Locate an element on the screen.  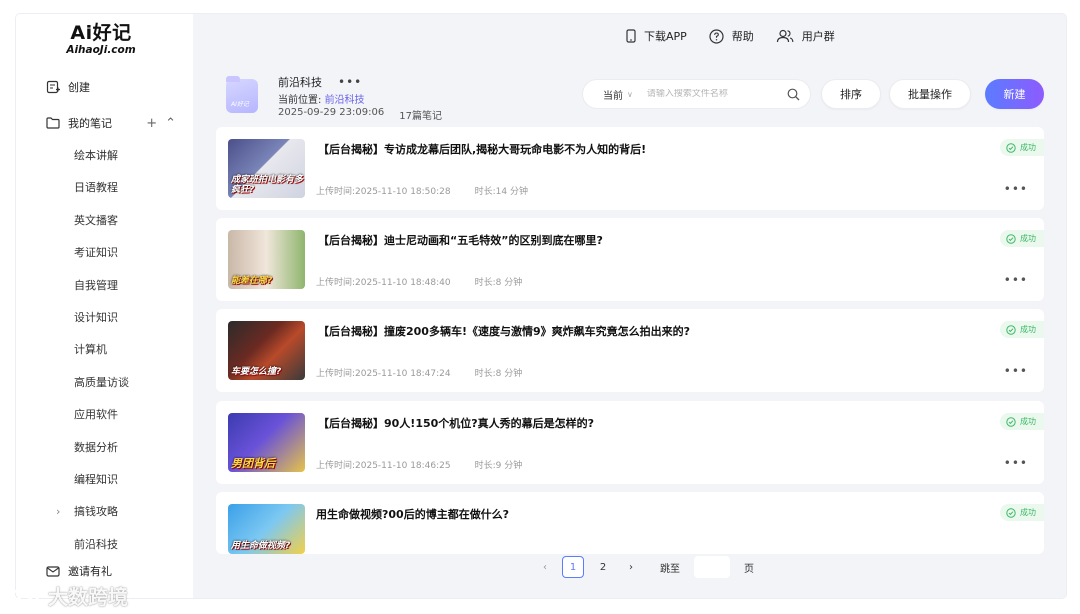
page-1-button: 1 is located at coordinates (573, 567).